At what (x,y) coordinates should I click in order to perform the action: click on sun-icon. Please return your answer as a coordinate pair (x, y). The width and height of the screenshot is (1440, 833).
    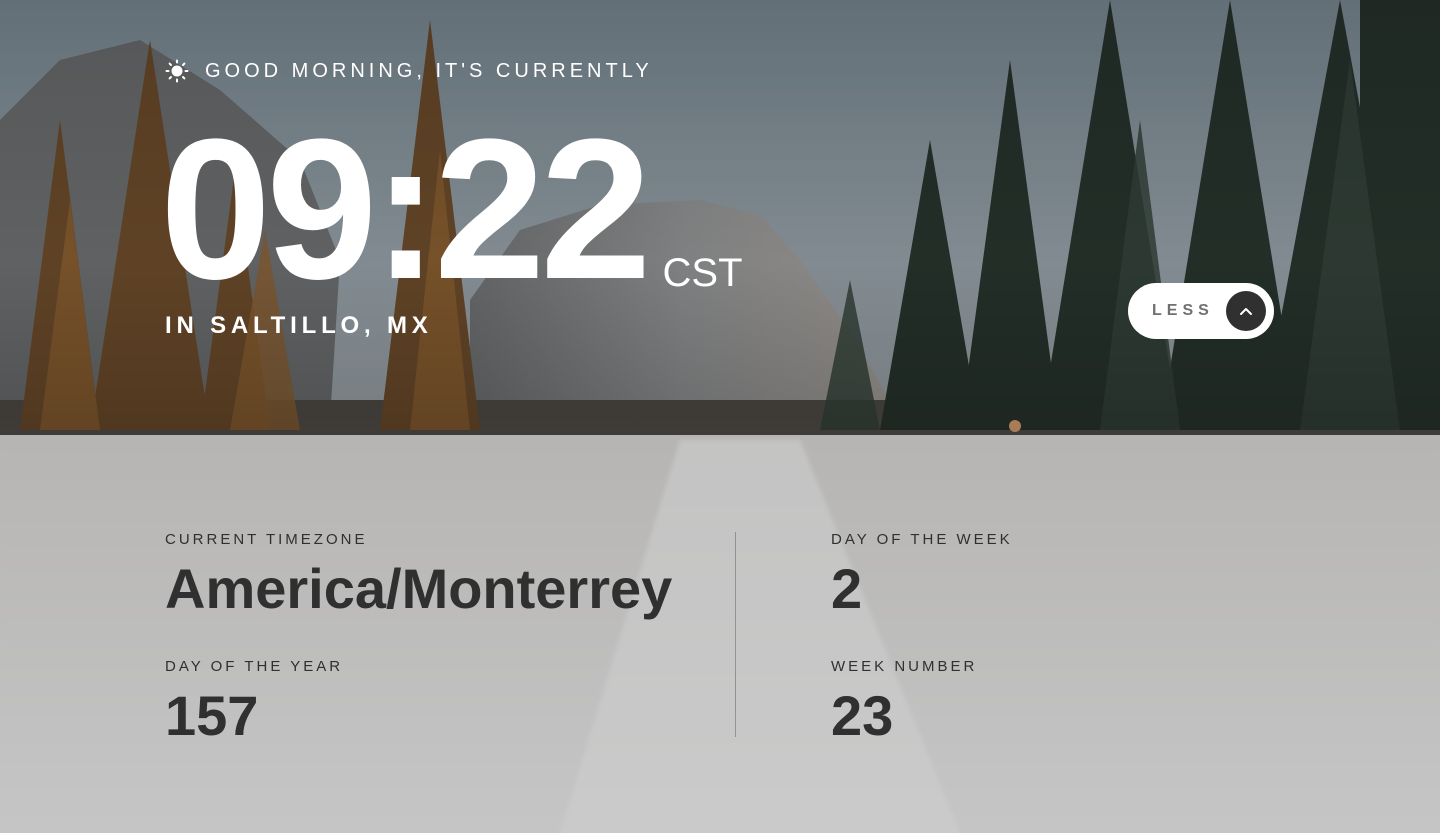
    Looking at the image, I should click on (177, 71).